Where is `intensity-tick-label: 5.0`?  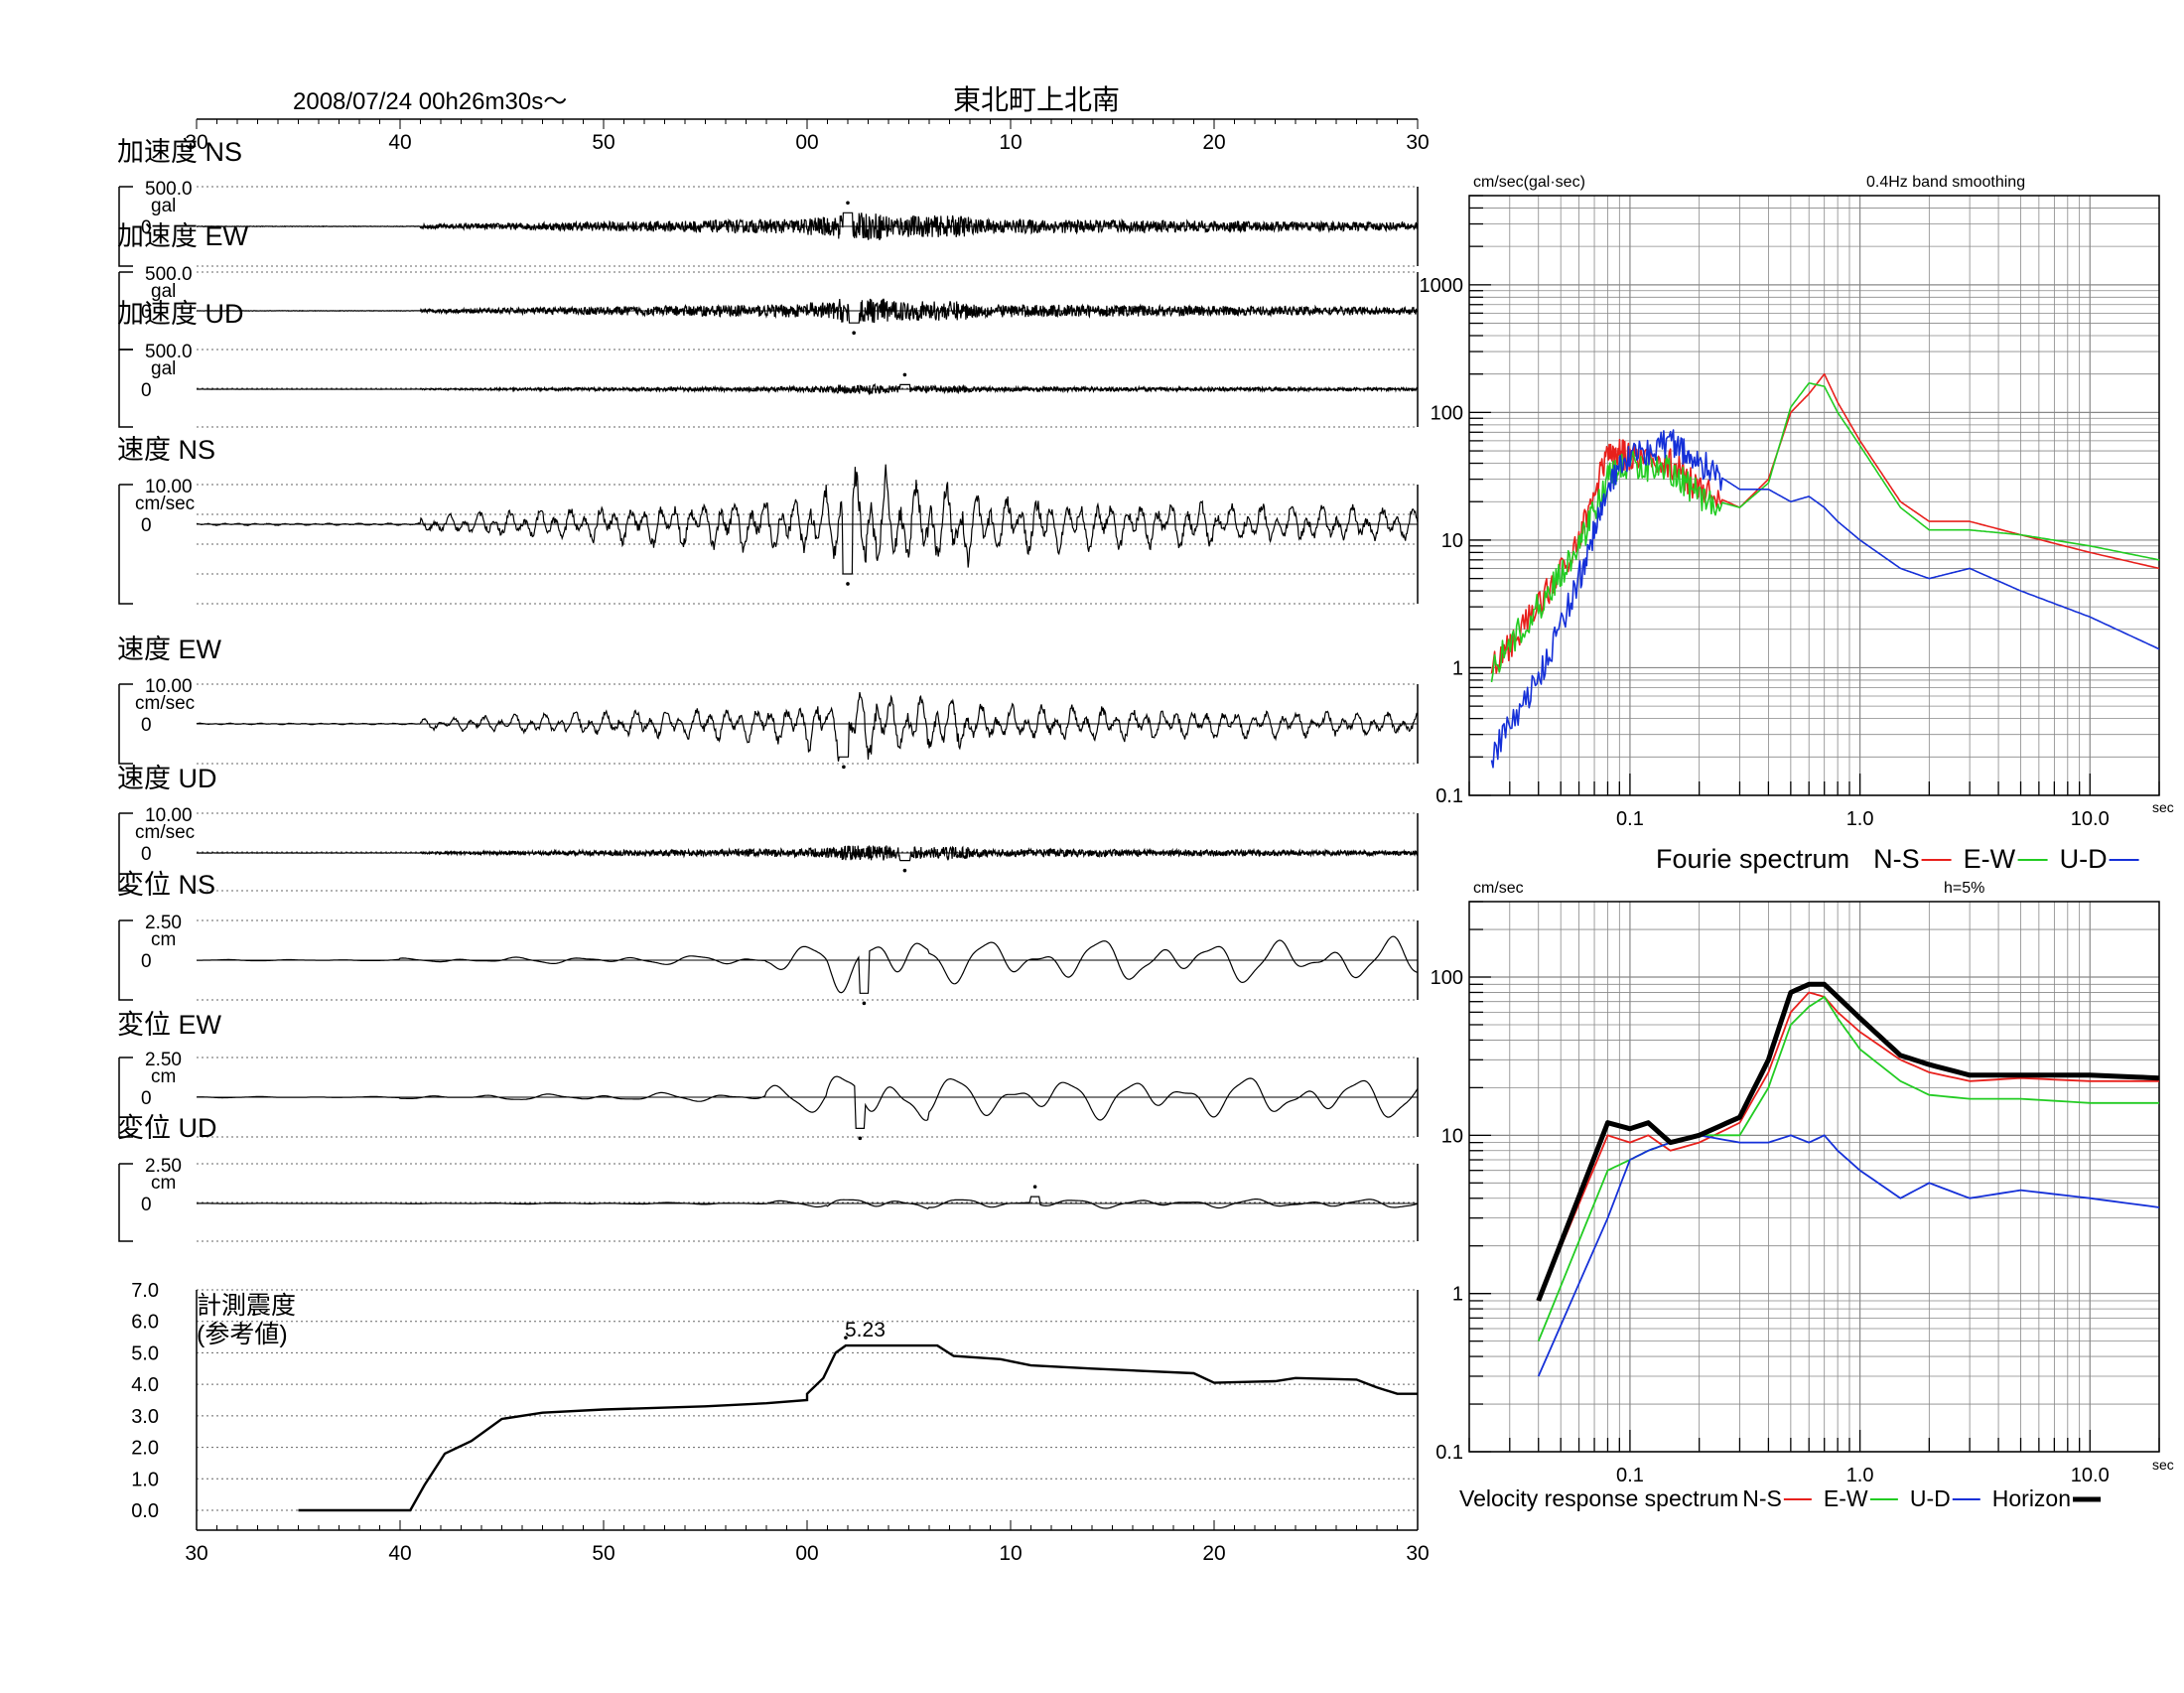 intensity-tick-label: 5.0 is located at coordinates (145, 1353).